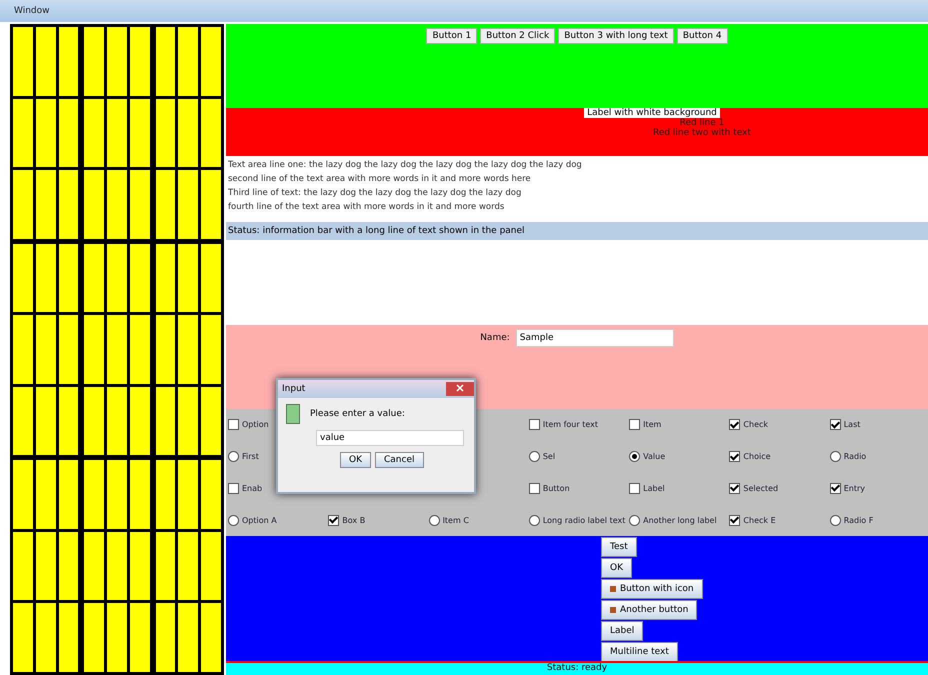 This screenshot has height=675, width=928. What do you see at coordinates (616, 36) in the screenshot?
I see `toolbar-button: Button 3 with long text` at bounding box center [616, 36].